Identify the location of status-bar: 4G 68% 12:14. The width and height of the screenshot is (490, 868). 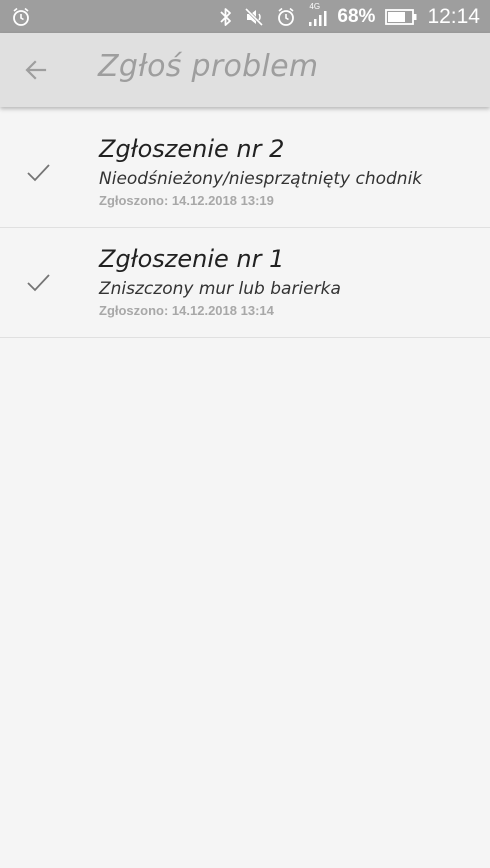
(245, 16).